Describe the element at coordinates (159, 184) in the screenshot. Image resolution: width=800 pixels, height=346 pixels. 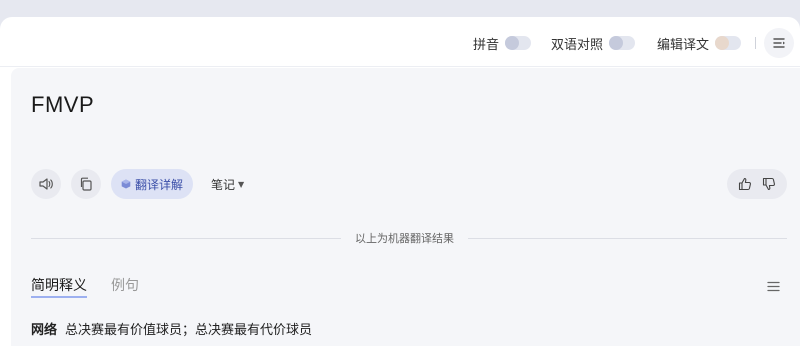
I see `translation-detail-label: 翻译详解` at that location.